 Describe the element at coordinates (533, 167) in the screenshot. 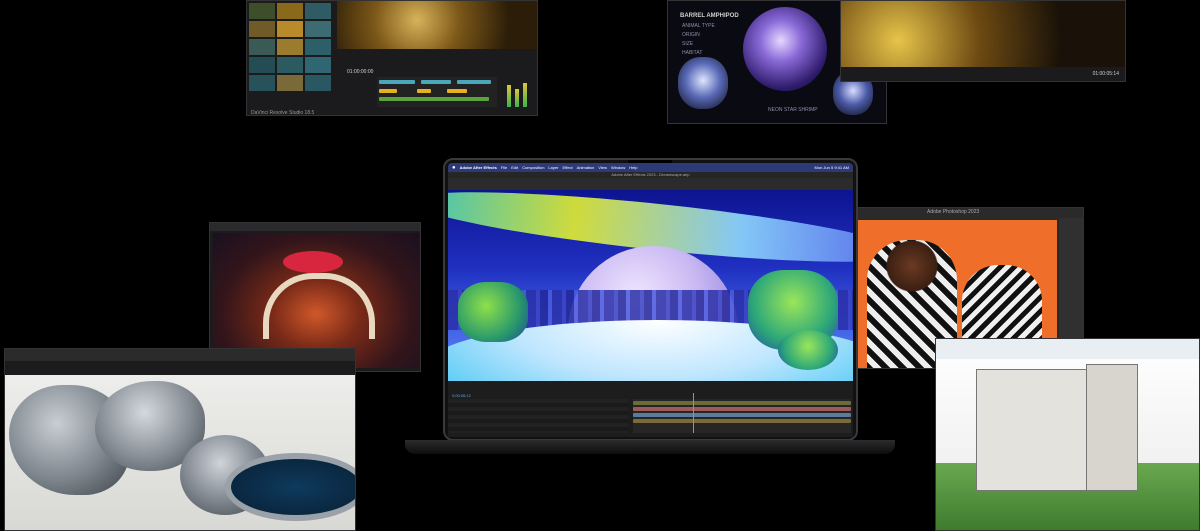

I see `menu-composition: Composition` at that location.